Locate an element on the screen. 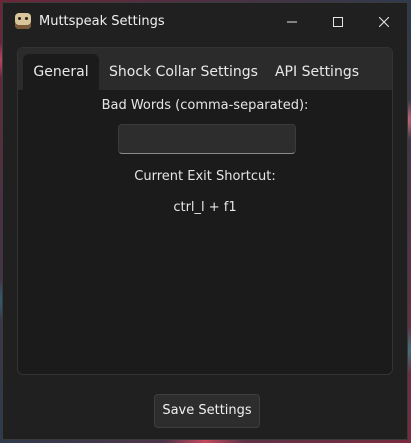 The width and height of the screenshot is (411, 443). window-title: Muttspeak Settings is located at coordinates (102, 21).